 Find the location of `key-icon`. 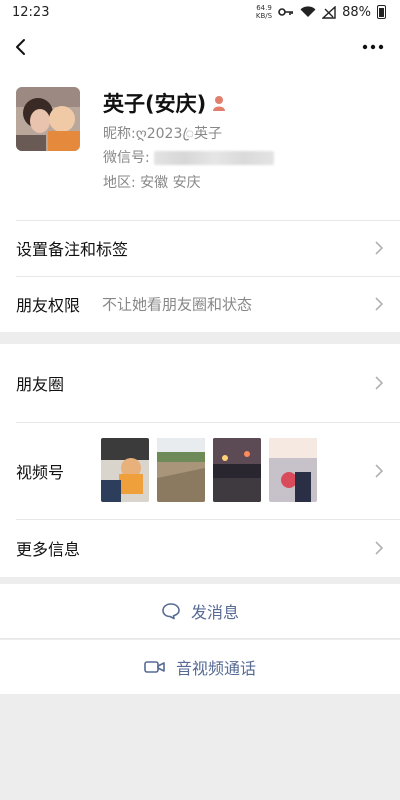

key-icon is located at coordinates (286, 12).